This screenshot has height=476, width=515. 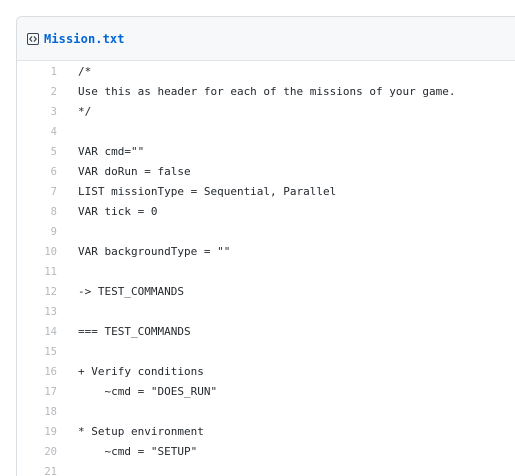 I want to click on line-code: -> TEST_COMMANDS, so click(x=131, y=291).